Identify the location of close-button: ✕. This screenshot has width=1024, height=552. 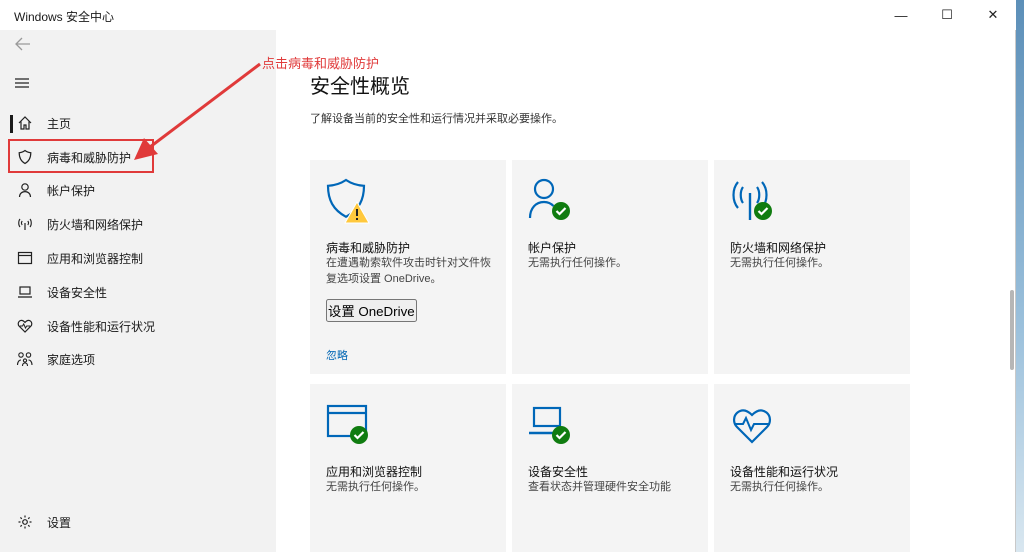
(993, 15).